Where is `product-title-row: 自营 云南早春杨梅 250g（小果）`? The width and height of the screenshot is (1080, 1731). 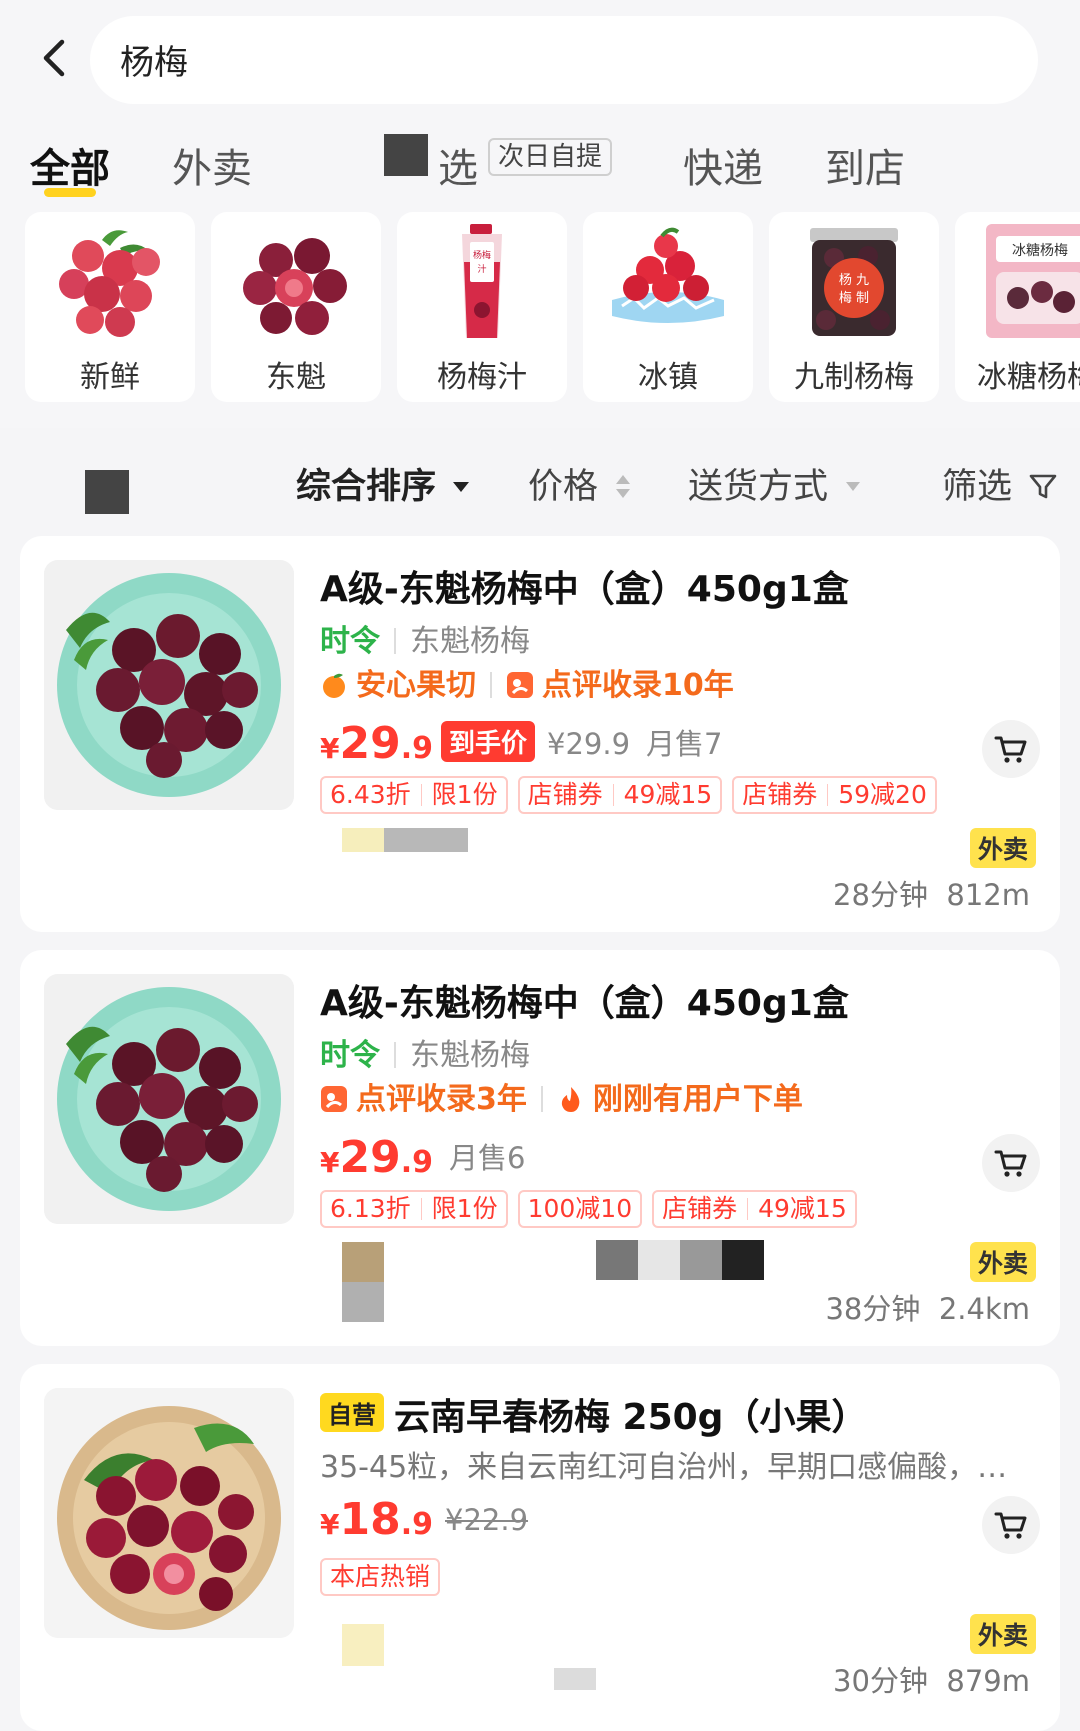
product-title-row: 自营 云南早春杨梅 250g（小果） is located at coordinates (593, 1414).